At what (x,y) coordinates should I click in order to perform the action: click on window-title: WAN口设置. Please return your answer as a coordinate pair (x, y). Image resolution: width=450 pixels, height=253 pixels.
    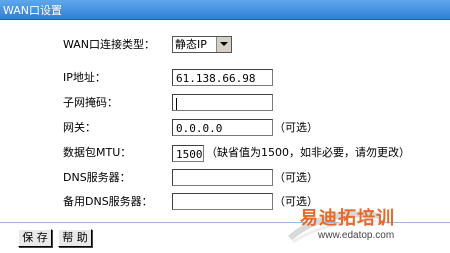
    Looking at the image, I should click on (33, 10).